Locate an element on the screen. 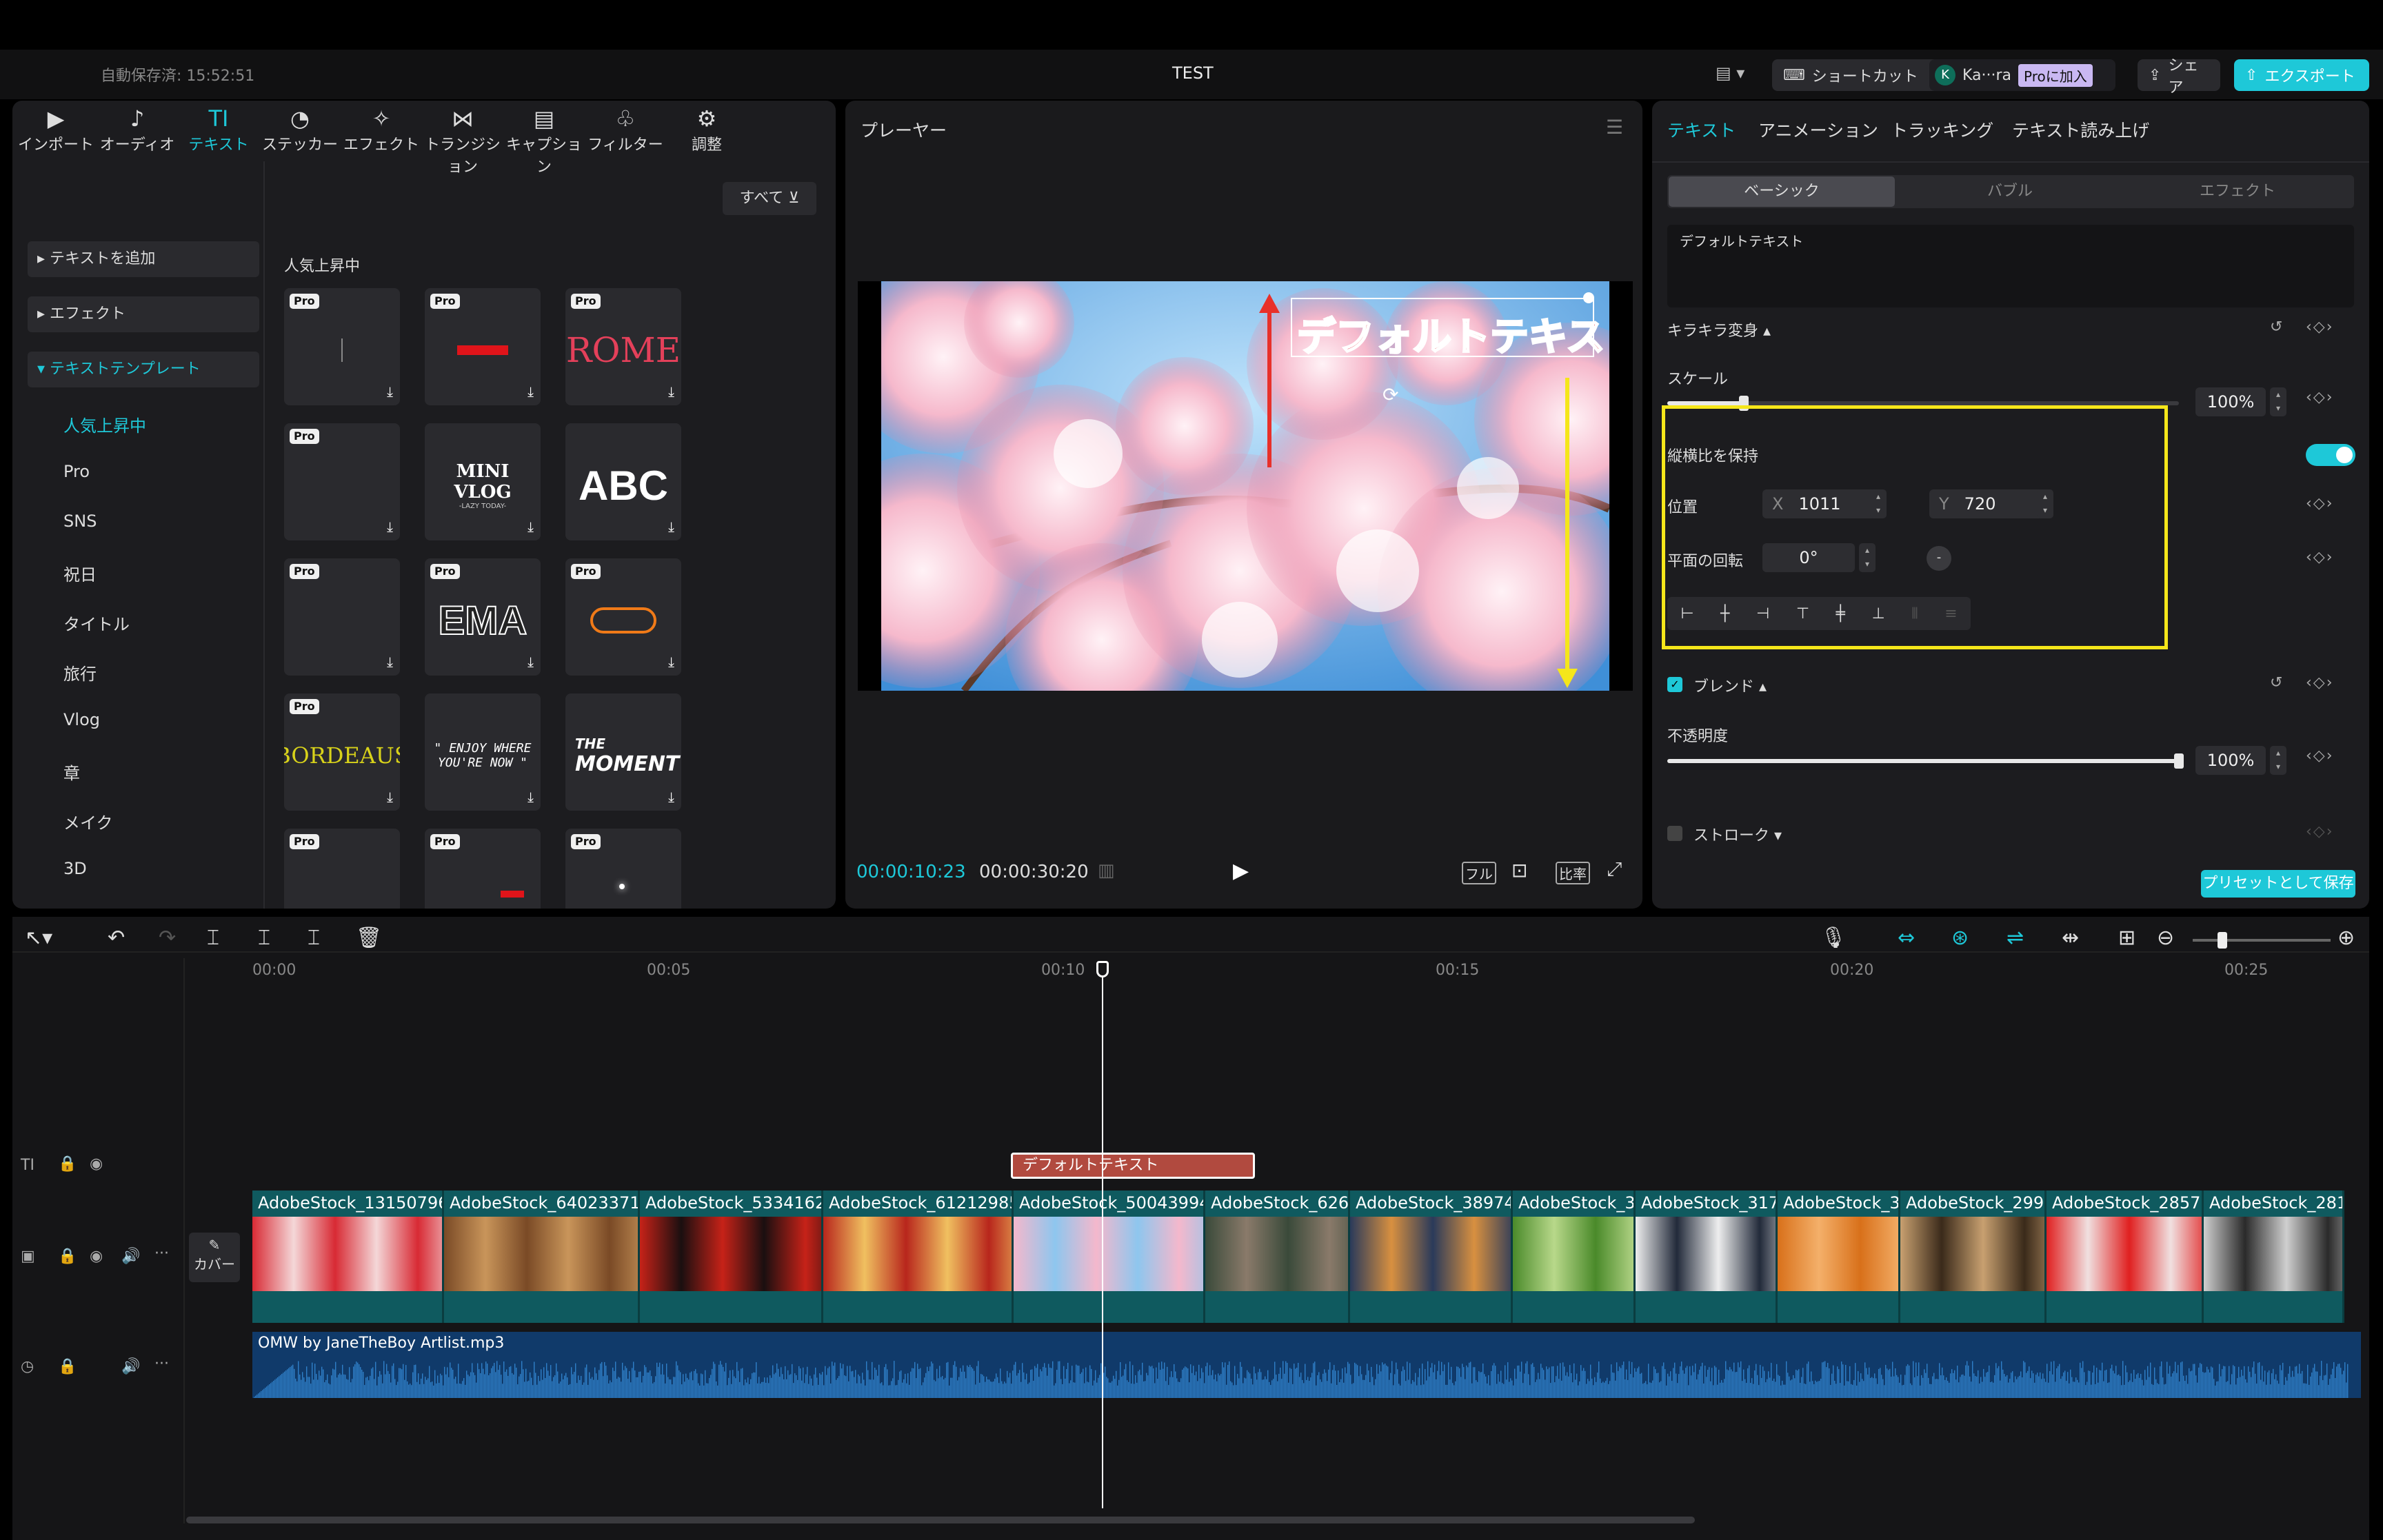  template-card: MINI VLOG -LAZY TODAY- ⤓ is located at coordinates (483, 482).